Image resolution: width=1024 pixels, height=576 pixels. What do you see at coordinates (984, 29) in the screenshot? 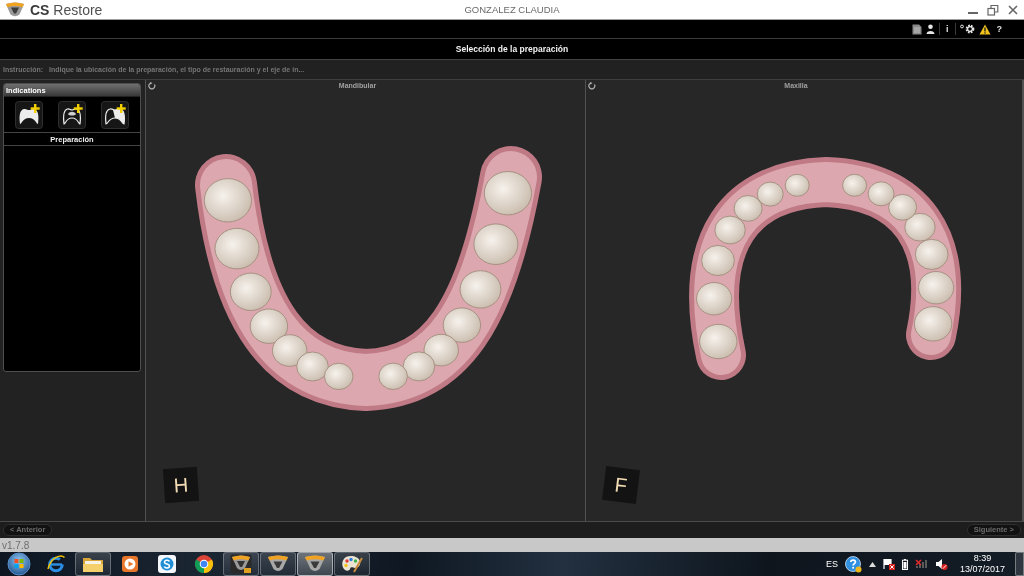
I see `warning-icon` at bounding box center [984, 29].